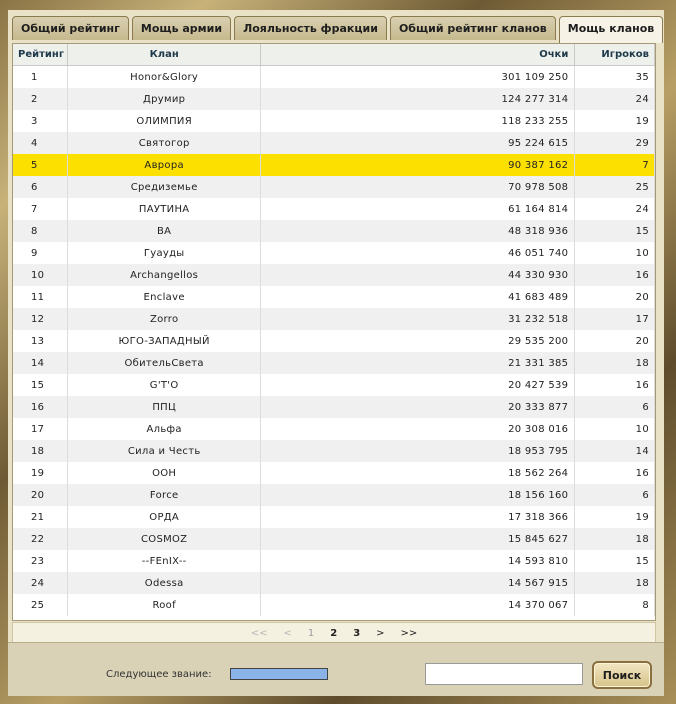 Image resolution: width=676 pixels, height=704 pixels. I want to click on cell-rank: 23, so click(41, 561).